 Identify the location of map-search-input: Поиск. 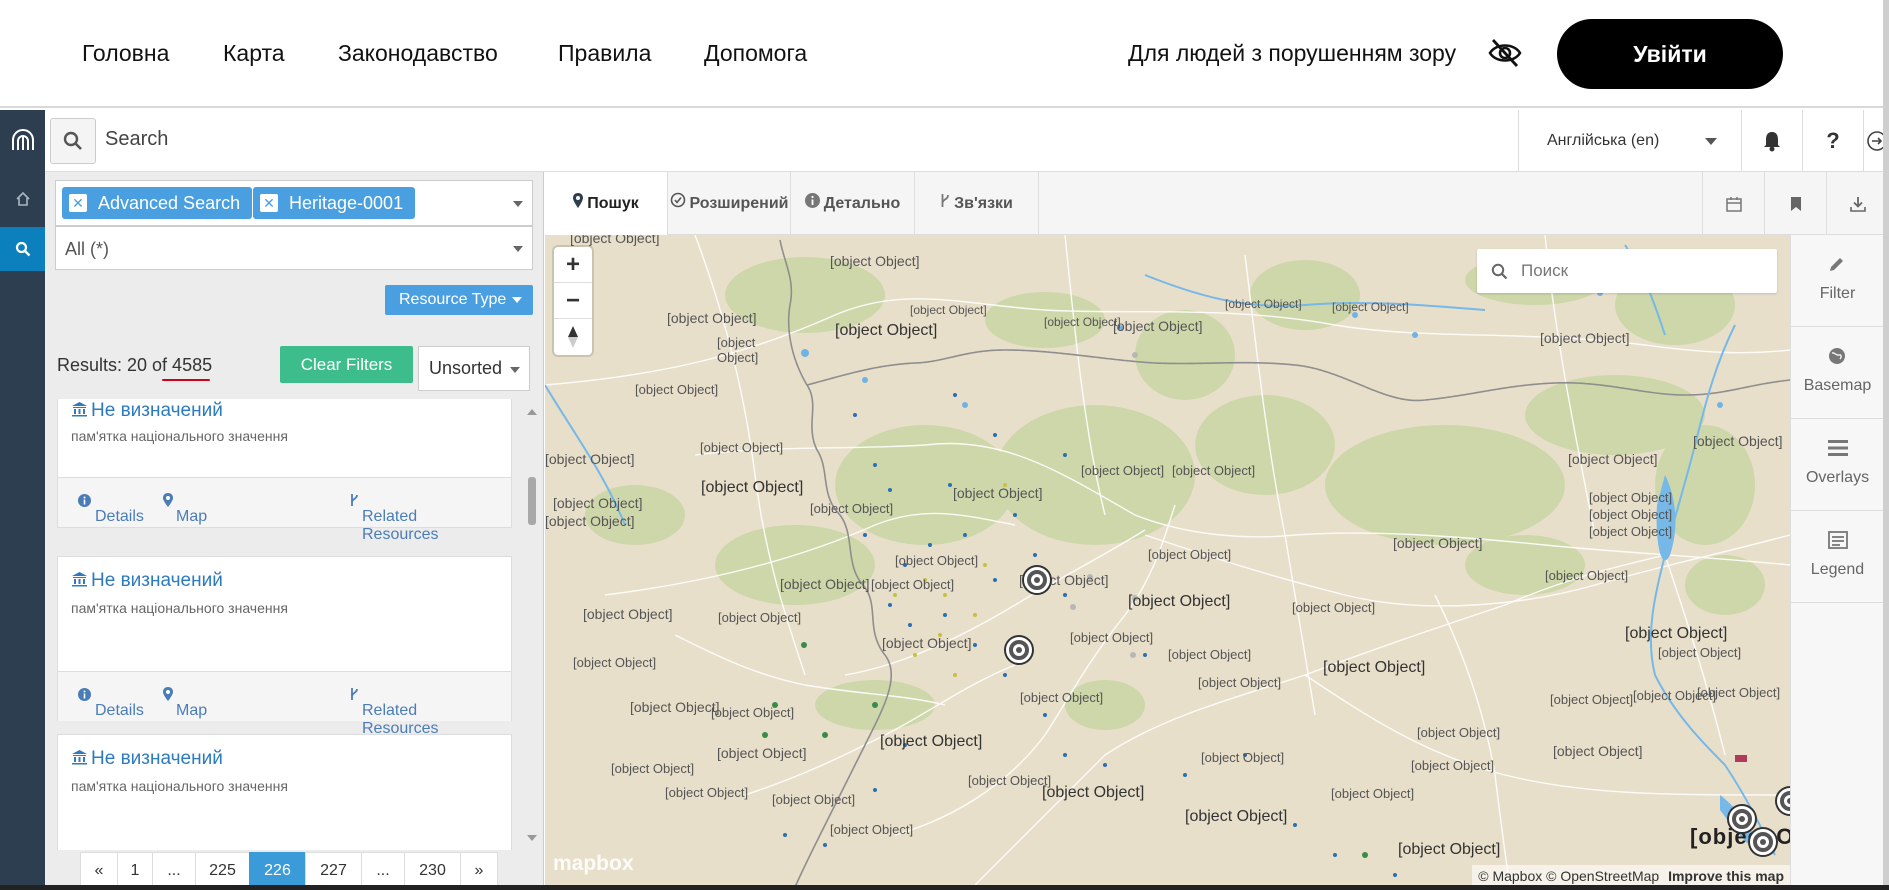
(1627, 271).